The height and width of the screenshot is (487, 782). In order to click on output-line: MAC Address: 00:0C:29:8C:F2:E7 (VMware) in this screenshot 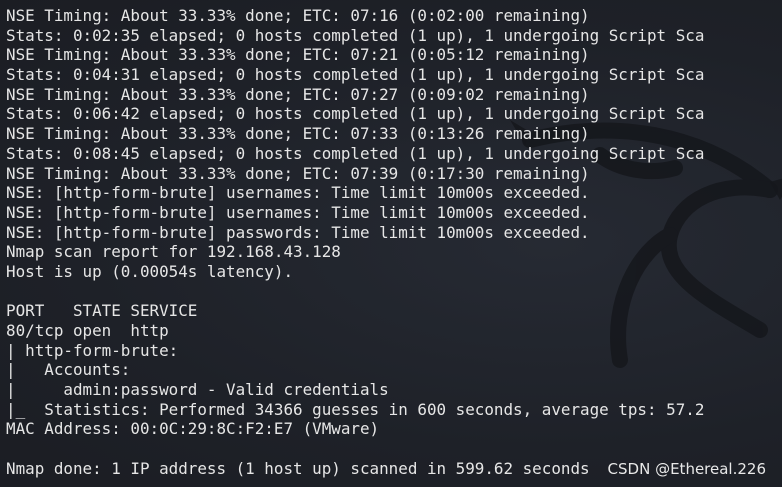, I will do `click(193, 429)`.